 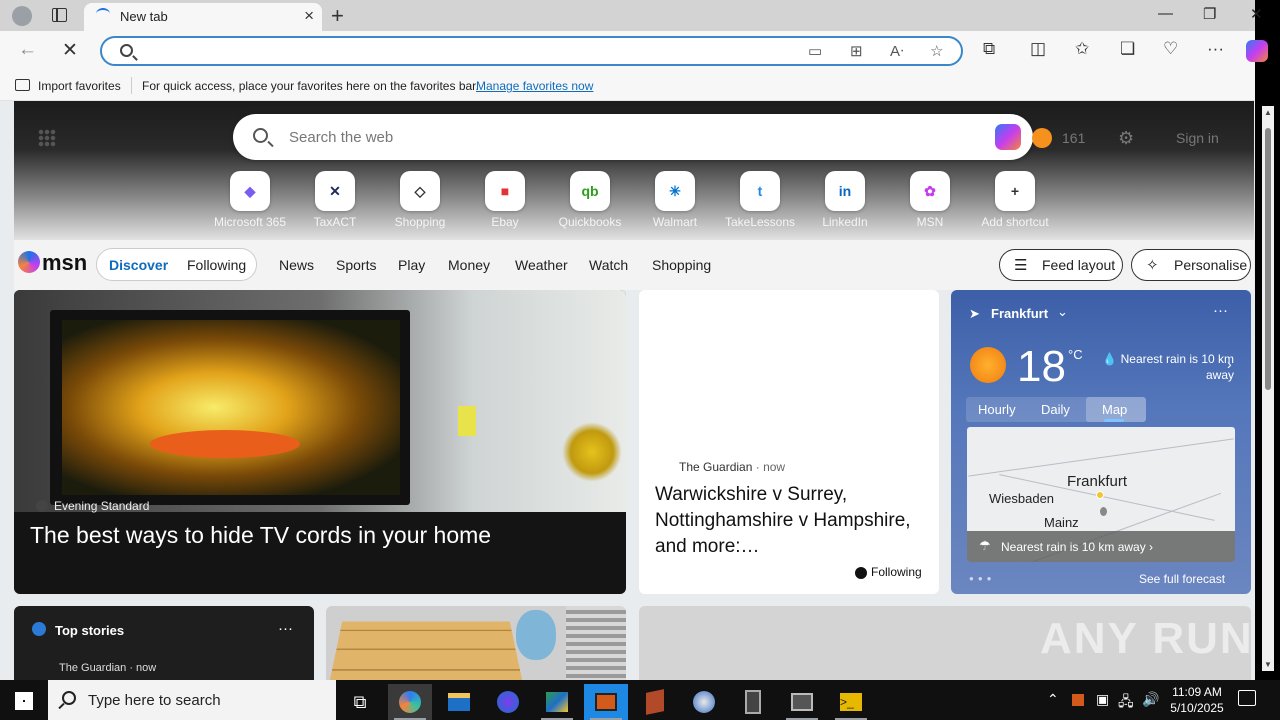 I want to click on map-rain-banner: ☂ Nearest rain is 10 km away ›, so click(x=1101, y=546).